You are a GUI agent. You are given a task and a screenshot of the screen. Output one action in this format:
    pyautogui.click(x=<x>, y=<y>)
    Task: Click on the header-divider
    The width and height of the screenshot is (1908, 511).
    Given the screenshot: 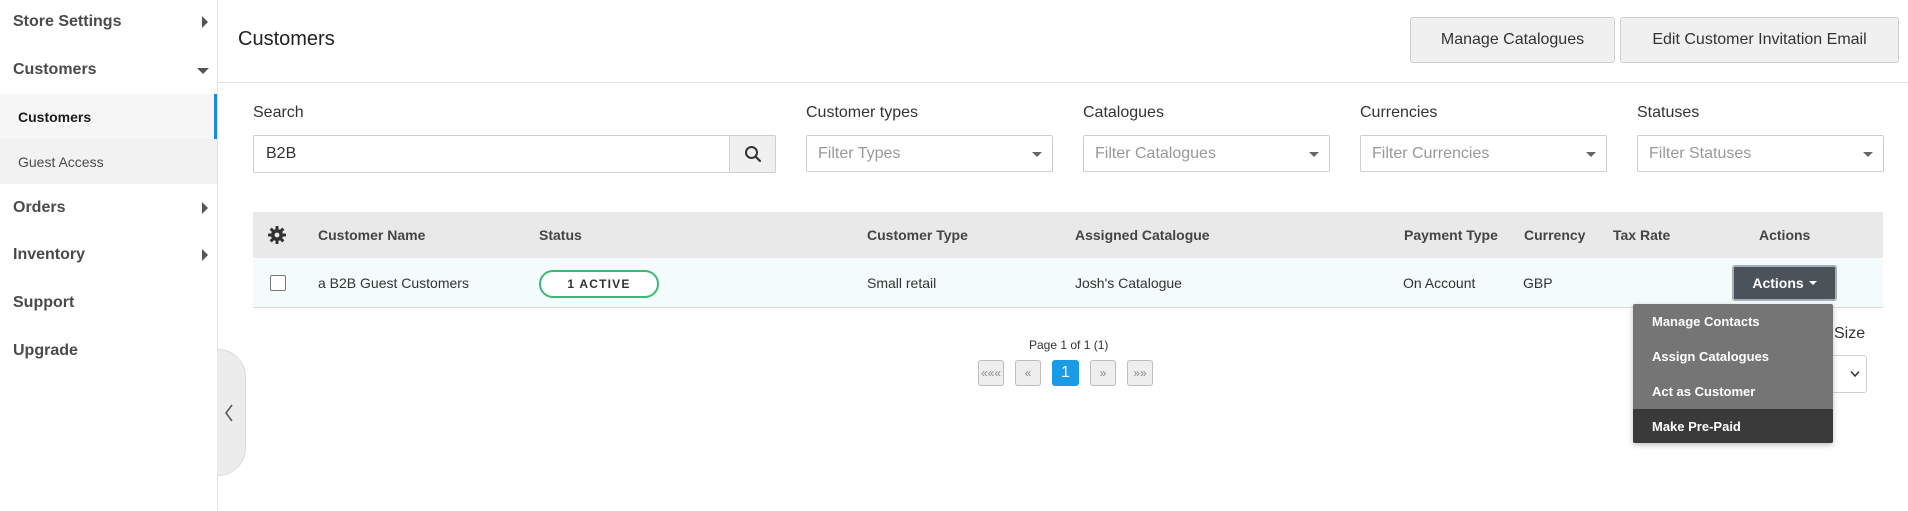 What is the action you would take?
    pyautogui.click(x=1063, y=82)
    